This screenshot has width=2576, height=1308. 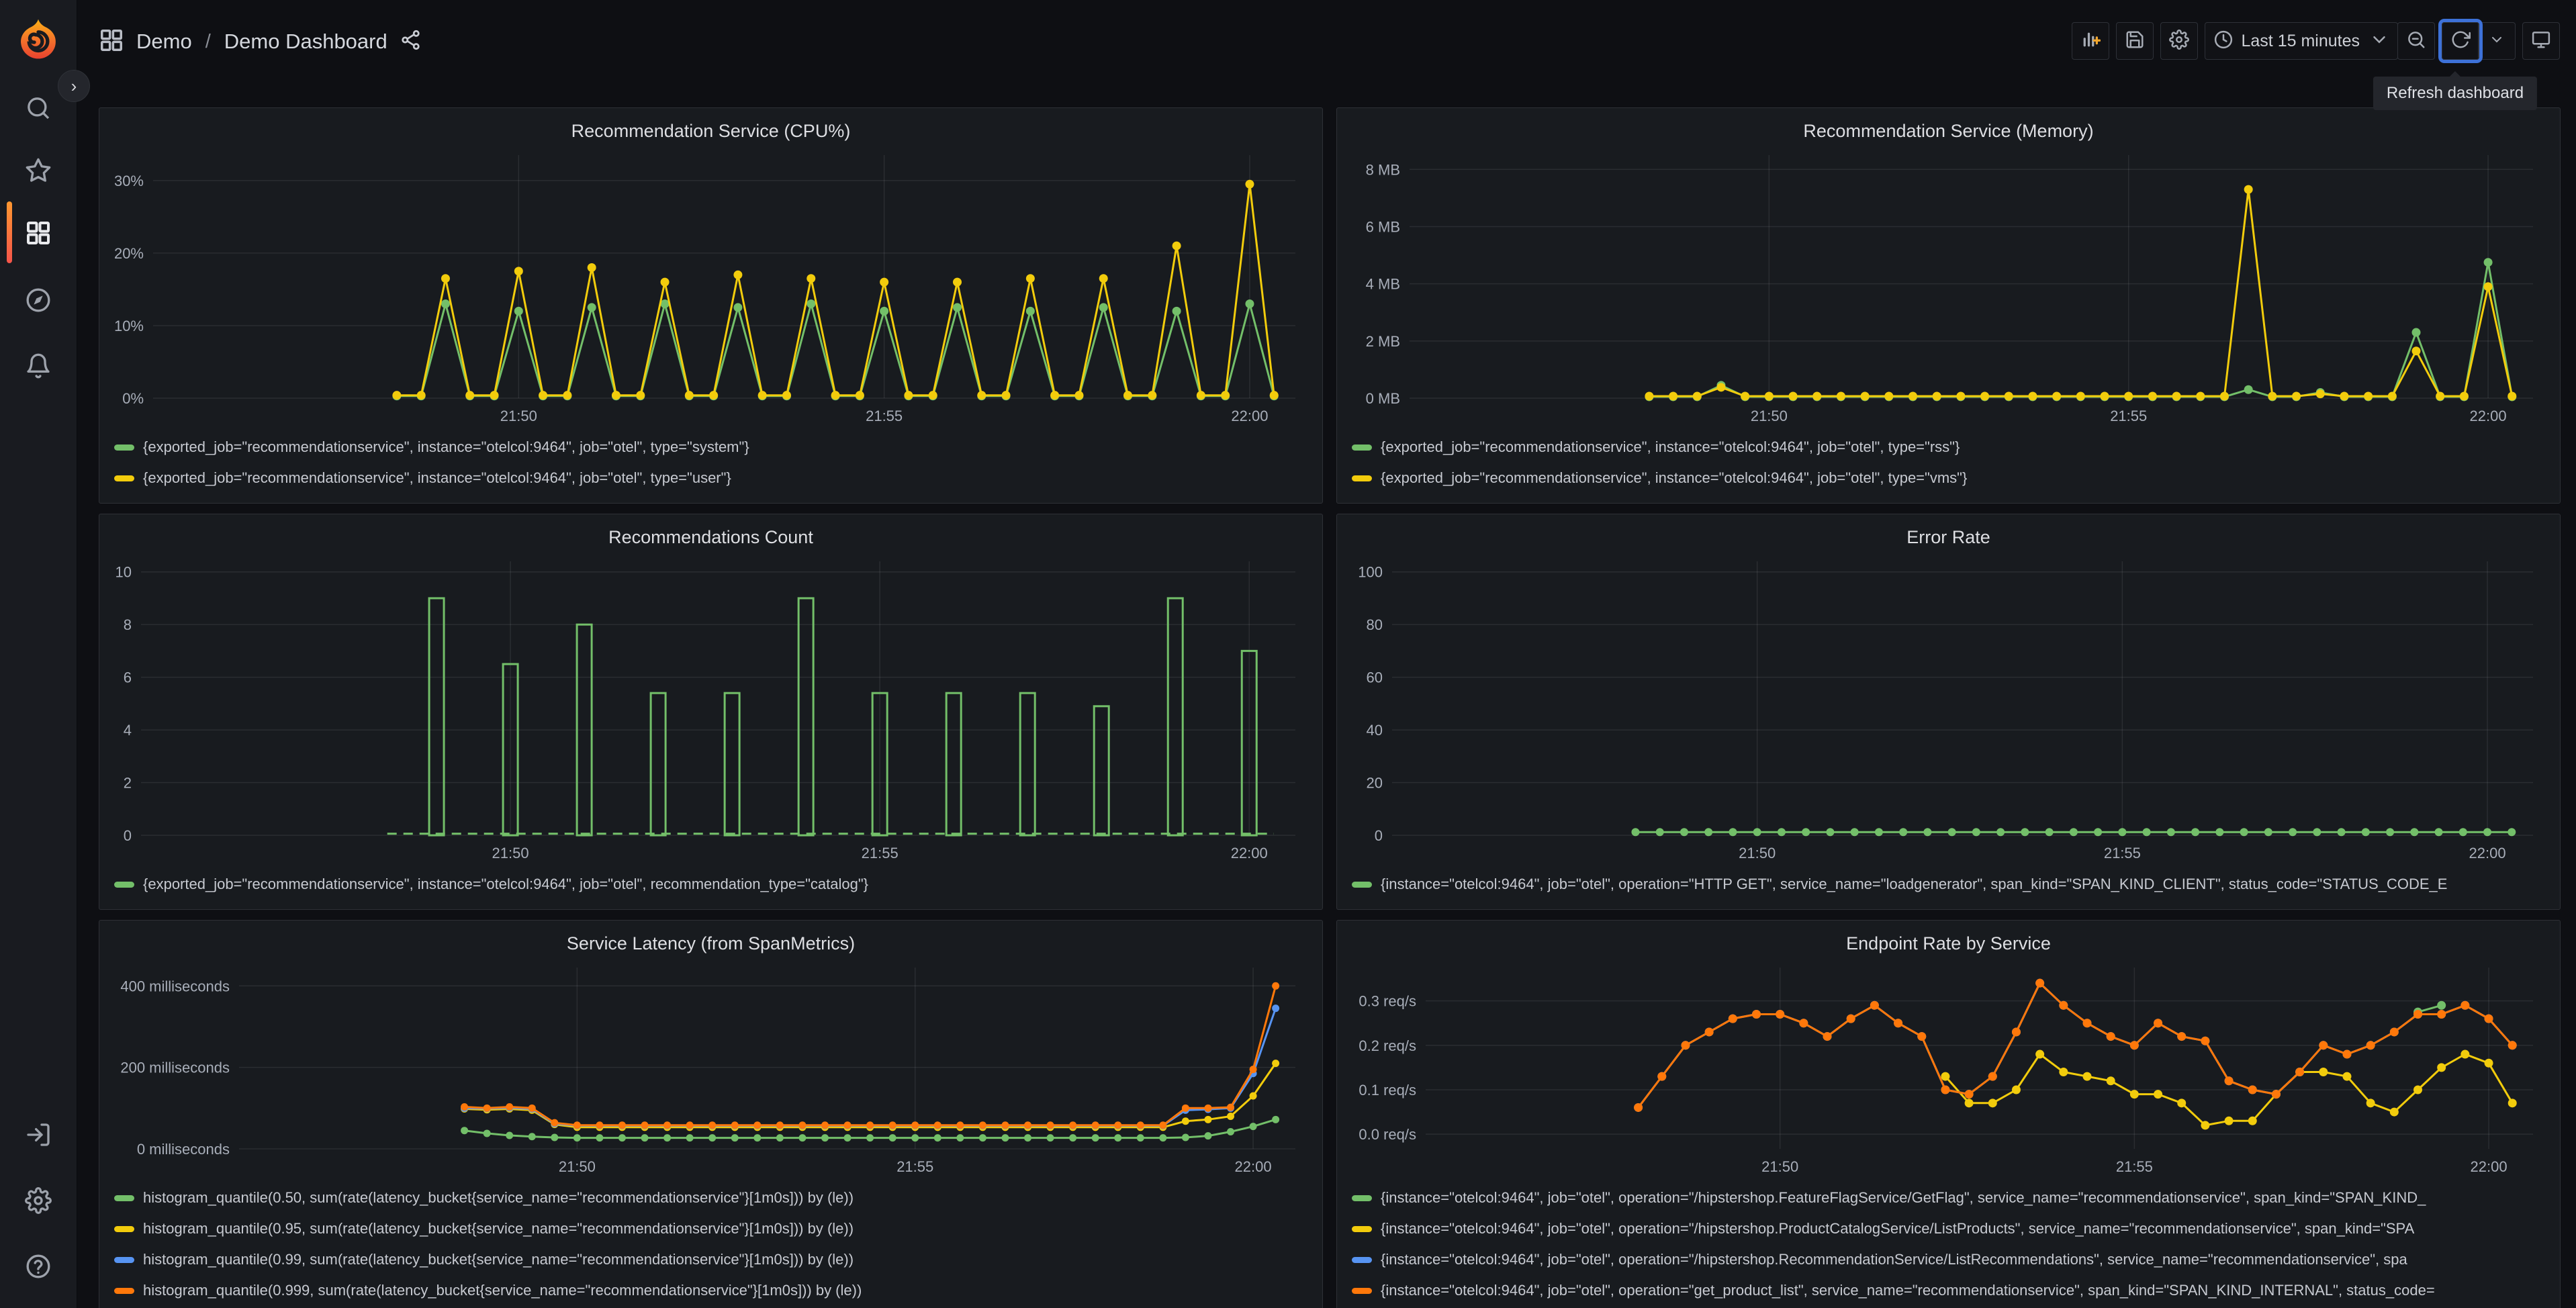 I want to click on clock-icon, so click(x=2223, y=42).